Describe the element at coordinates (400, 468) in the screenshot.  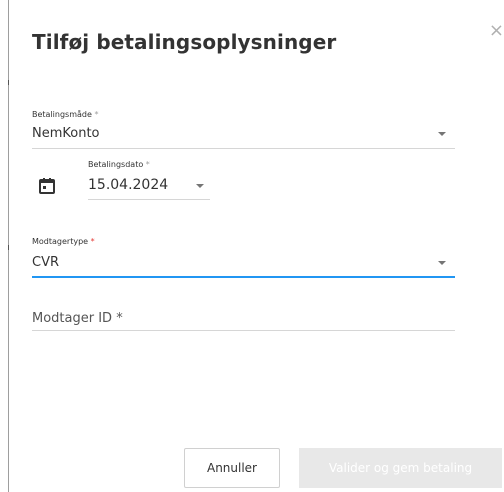
I see `validate-save-payment-button: Valider og gem betaling` at that location.